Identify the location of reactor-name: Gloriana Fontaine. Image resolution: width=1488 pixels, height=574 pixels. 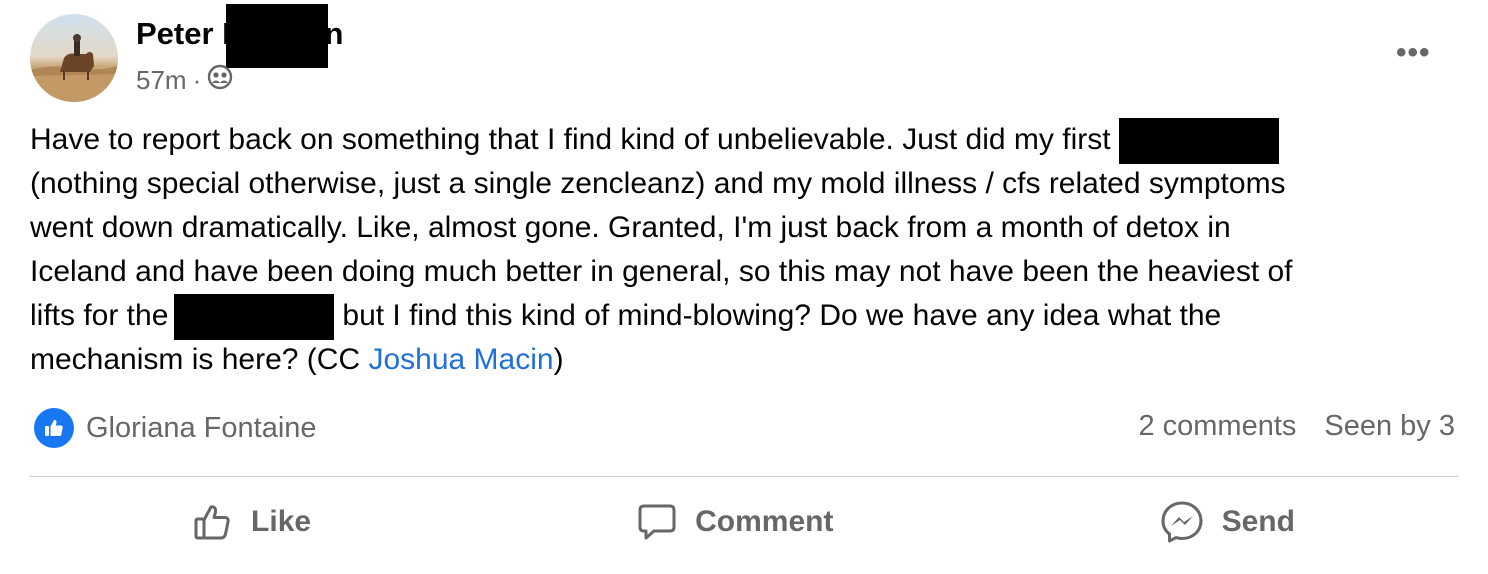
(201, 427).